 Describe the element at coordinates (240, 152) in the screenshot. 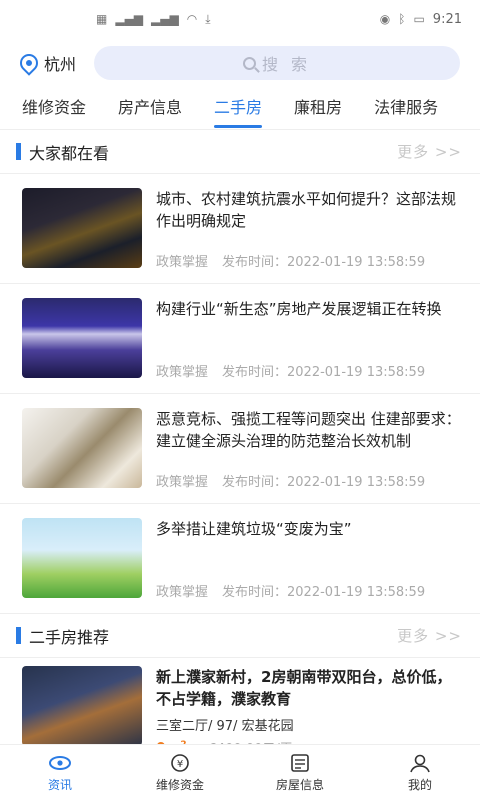

I see `section-header-popular: 大家都在看 更多 >>` at that location.